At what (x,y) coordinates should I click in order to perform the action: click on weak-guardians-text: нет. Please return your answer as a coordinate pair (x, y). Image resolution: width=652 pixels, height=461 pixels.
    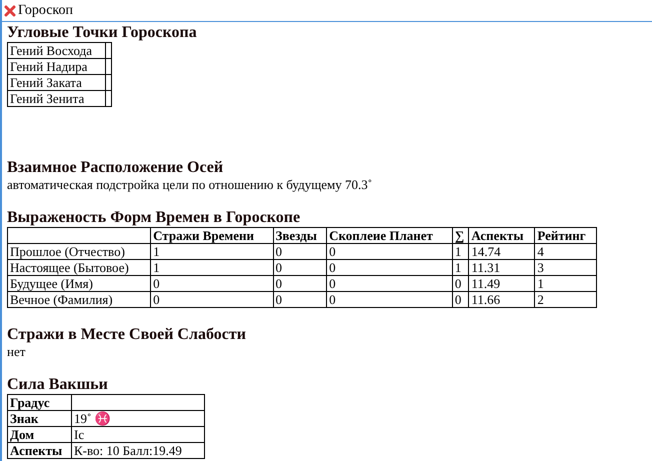
    Looking at the image, I should click on (16, 352).